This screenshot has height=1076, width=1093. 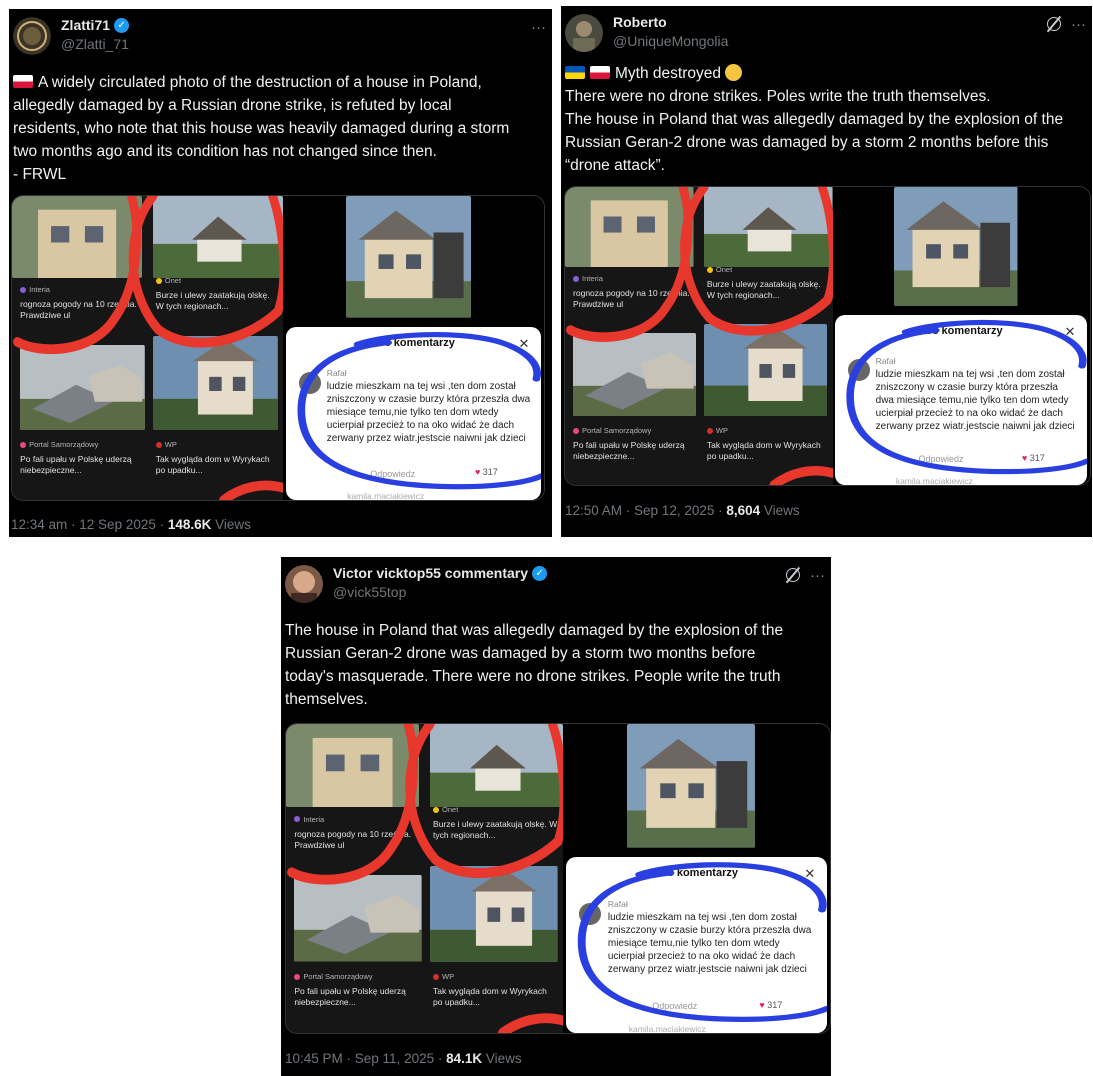 I want to click on commenter-avatar, so click(x=590, y=913).